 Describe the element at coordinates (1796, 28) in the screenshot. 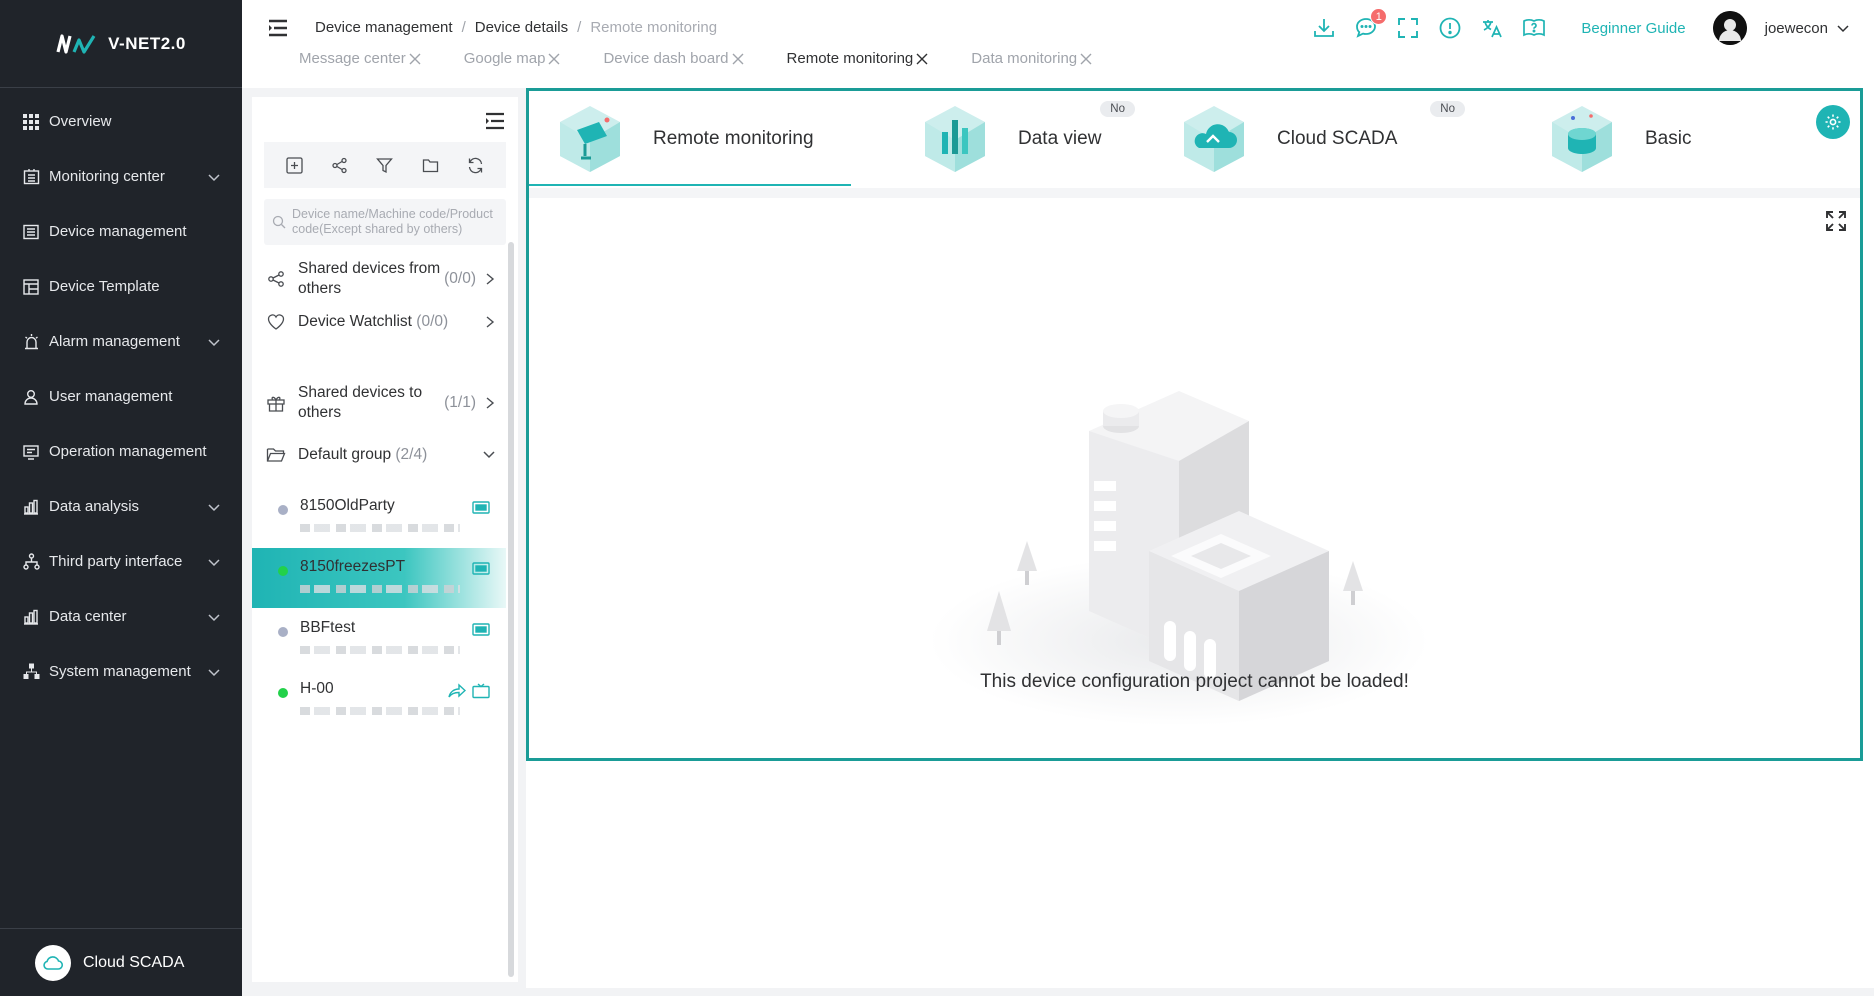

I see `username: joewecon` at that location.